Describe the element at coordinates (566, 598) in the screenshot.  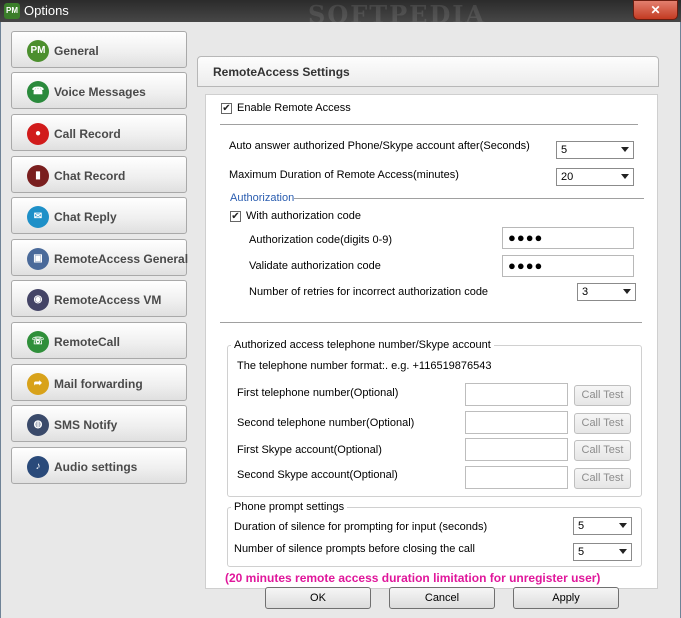
I see `apply-button: Apply` at that location.